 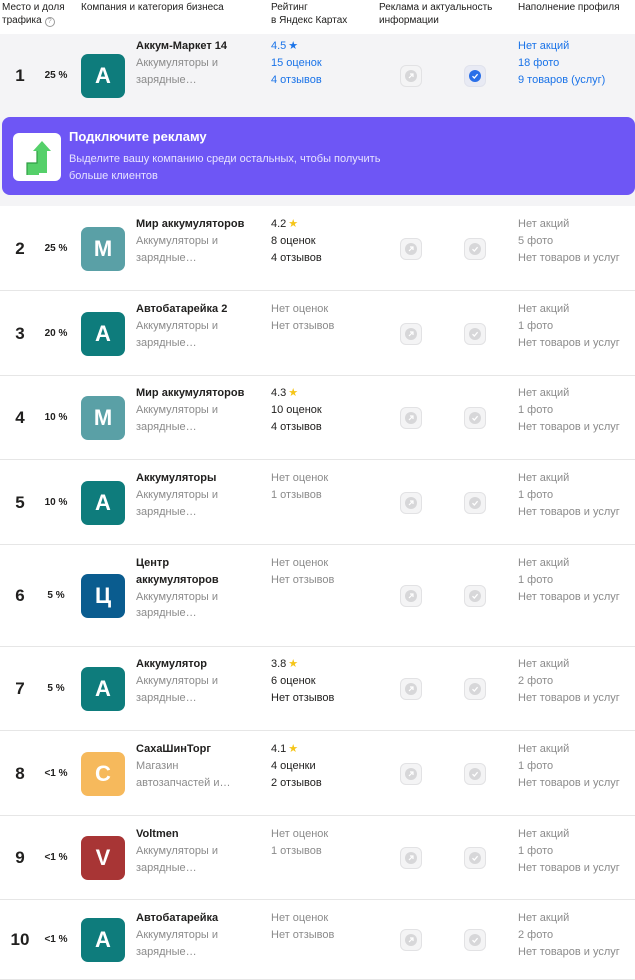 I want to click on avatar: Ц, so click(x=103, y=596).